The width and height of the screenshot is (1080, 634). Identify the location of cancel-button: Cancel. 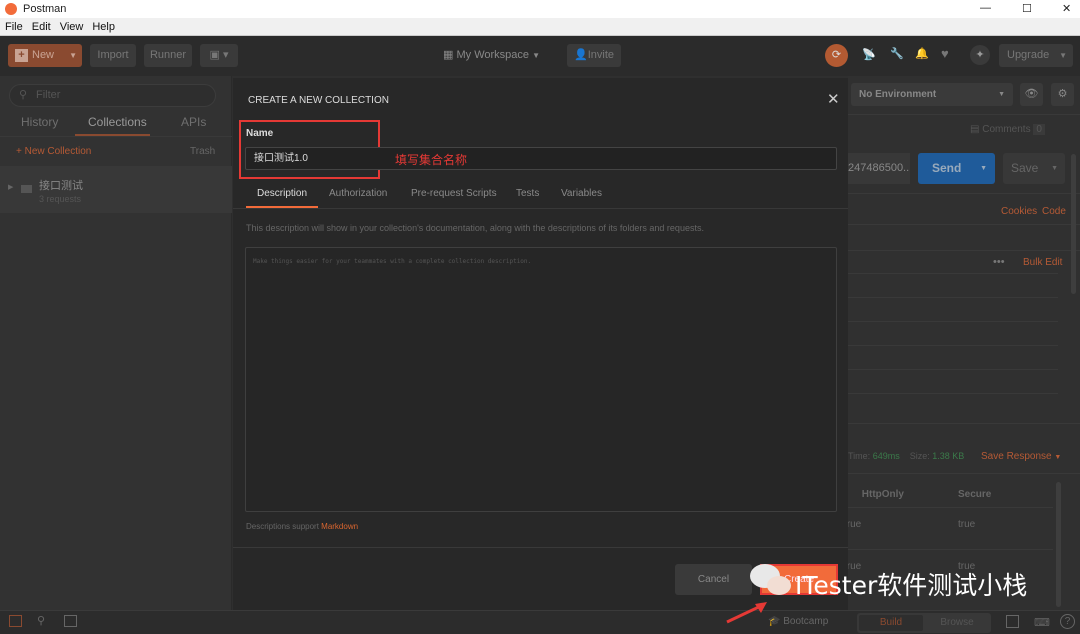
(713, 579).